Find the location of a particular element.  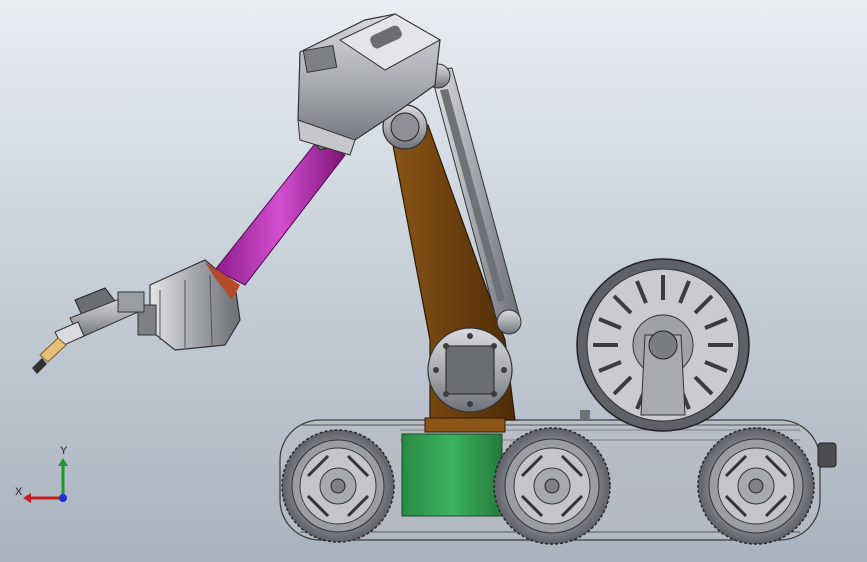

track-wheel-front is located at coordinates (338, 486).